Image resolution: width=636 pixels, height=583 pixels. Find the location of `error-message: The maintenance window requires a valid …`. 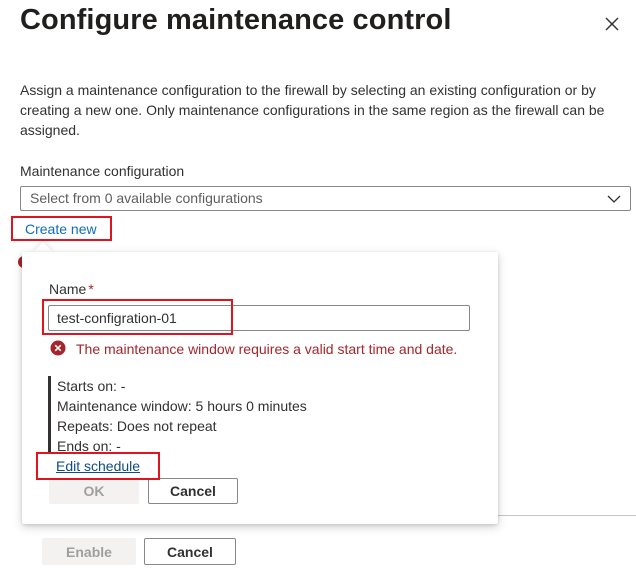

error-message: The maintenance window requires a valid … is located at coordinates (267, 349).